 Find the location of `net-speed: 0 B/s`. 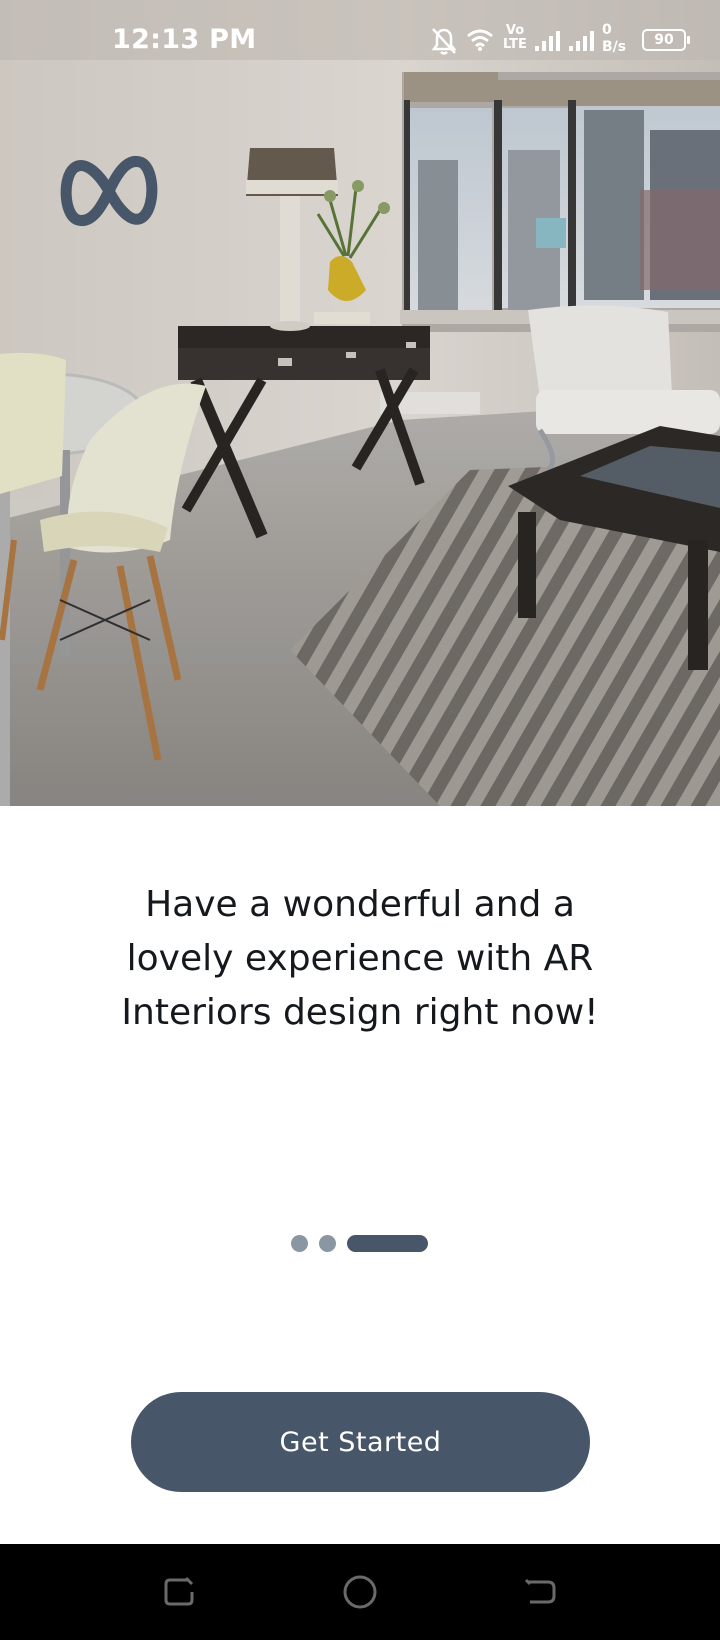

net-speed: 0 B/s is located at coordinates (614, 39).